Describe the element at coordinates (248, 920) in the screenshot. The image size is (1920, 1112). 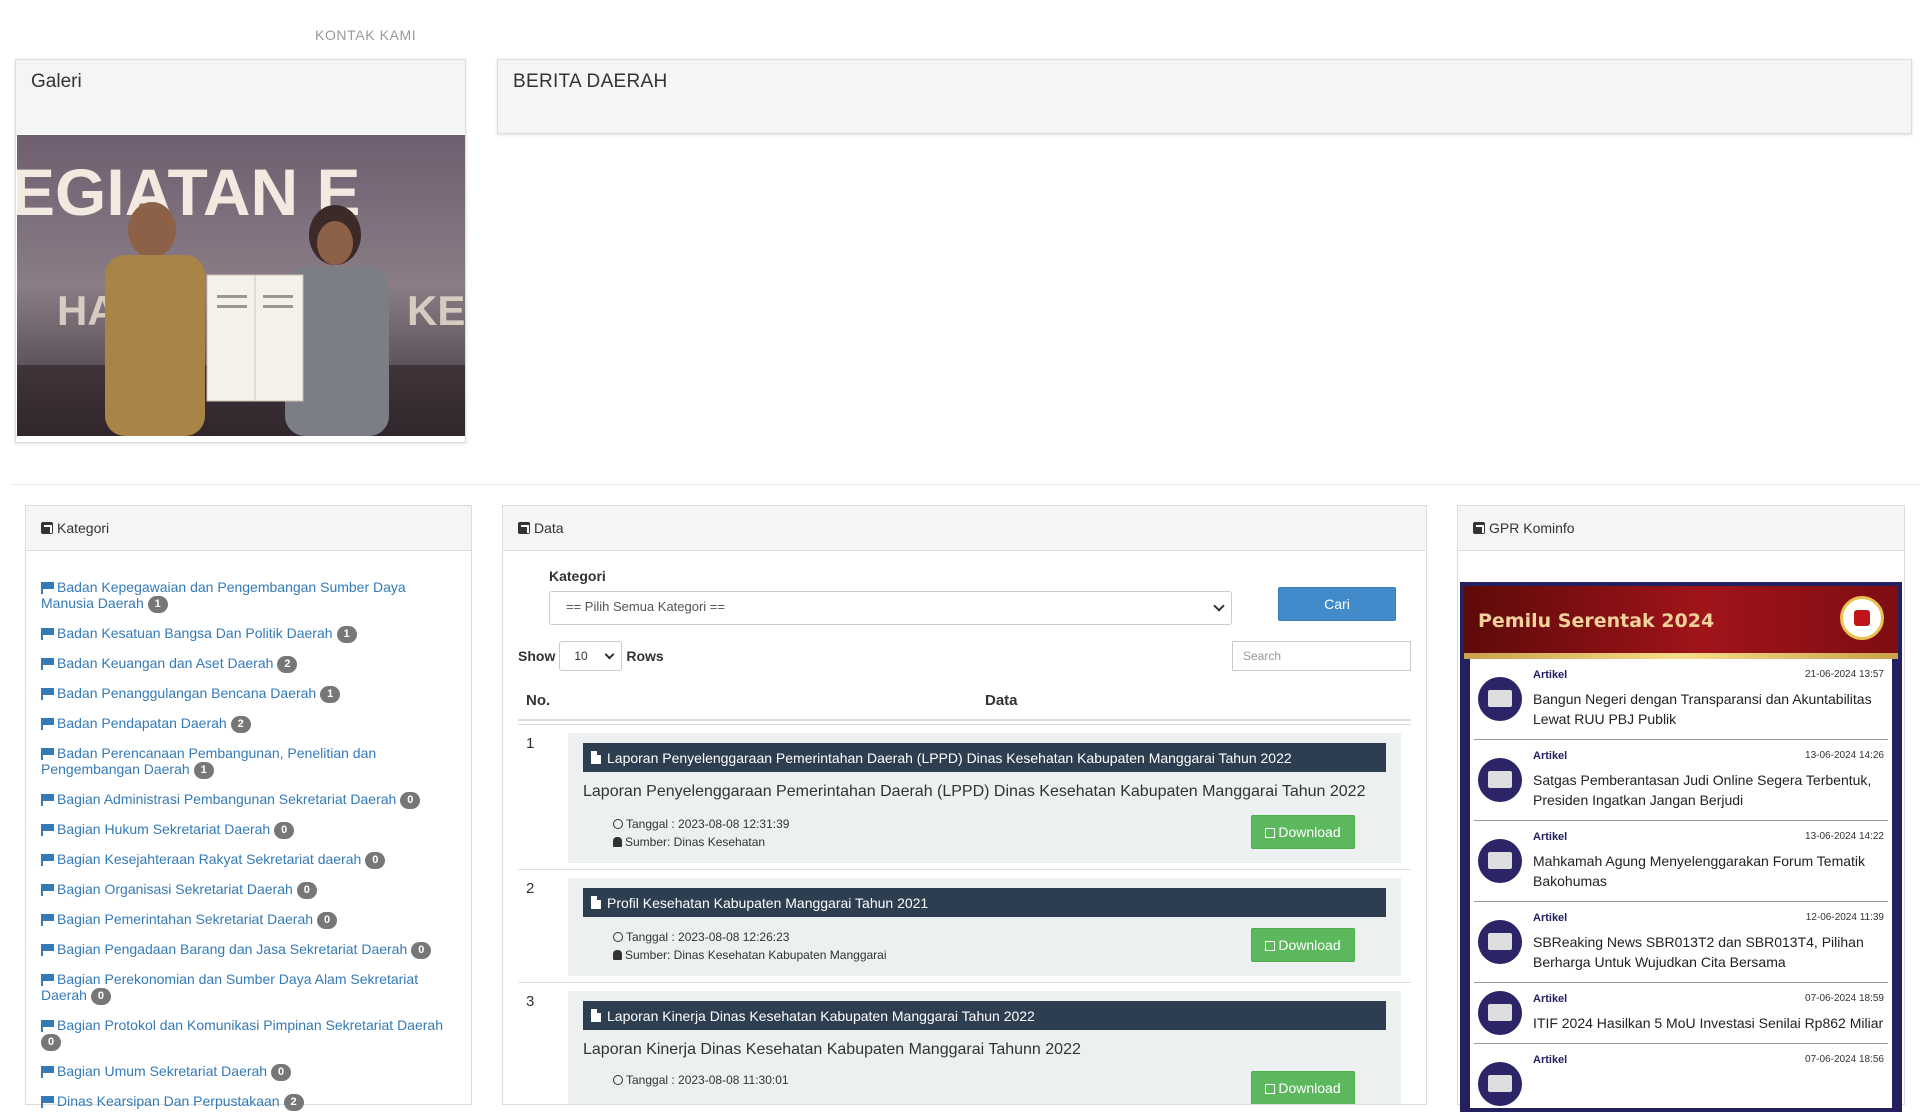
I see `kategori-item: Bagian Pemerintahan Sekretariat Daerah 0` at that location.